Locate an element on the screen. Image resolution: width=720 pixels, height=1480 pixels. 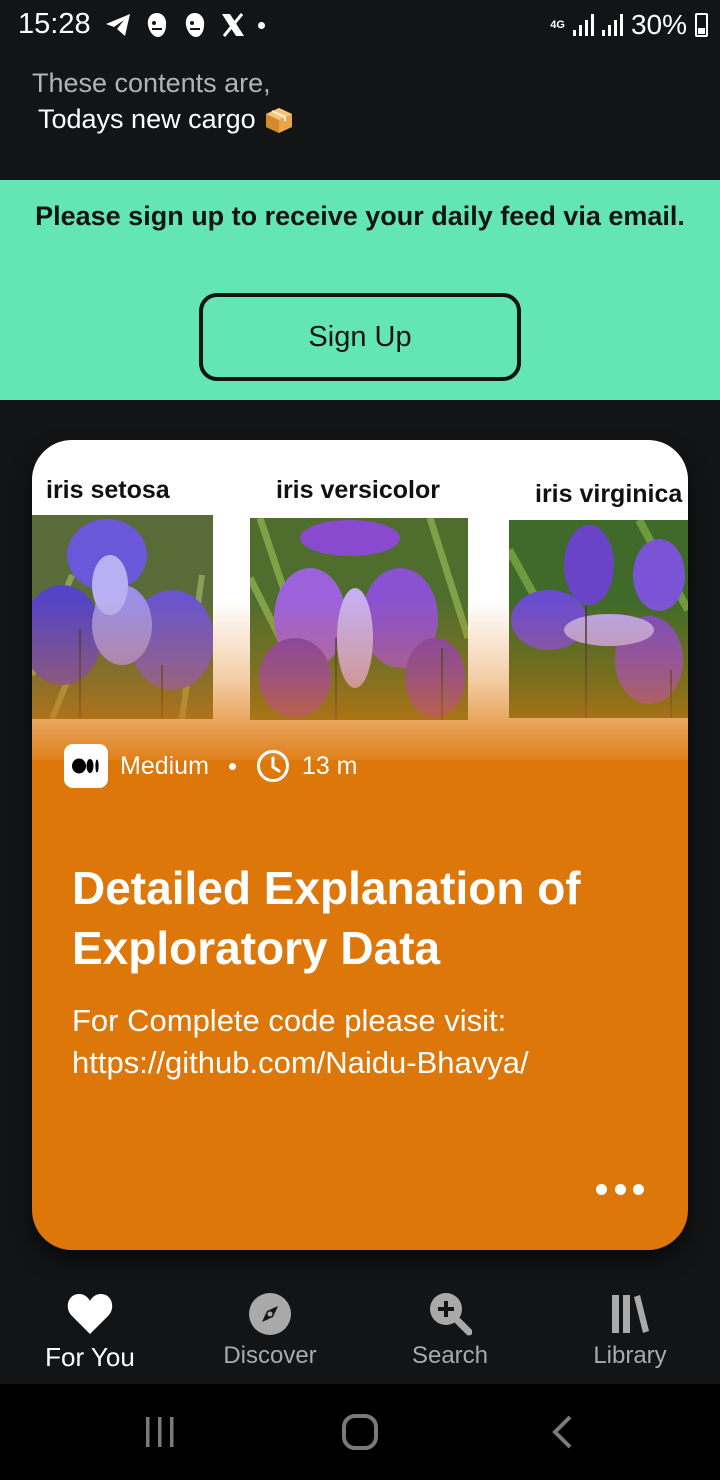
signal-icon is located at coordinates (583, 25).